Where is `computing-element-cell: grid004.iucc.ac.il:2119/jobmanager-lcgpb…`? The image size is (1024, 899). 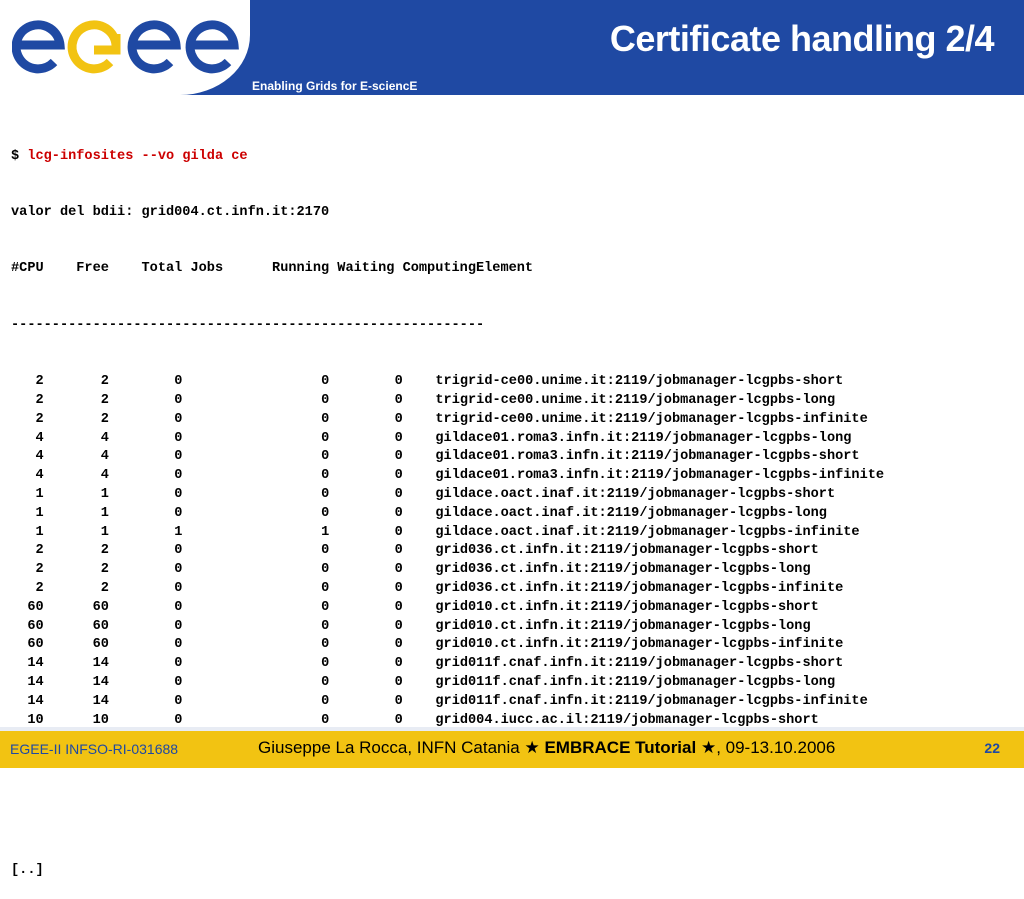 computing-element-cell: grid004.iucc.ac.il:2119/jobmanager-lcgpb… is located at coordinates (627, 720).